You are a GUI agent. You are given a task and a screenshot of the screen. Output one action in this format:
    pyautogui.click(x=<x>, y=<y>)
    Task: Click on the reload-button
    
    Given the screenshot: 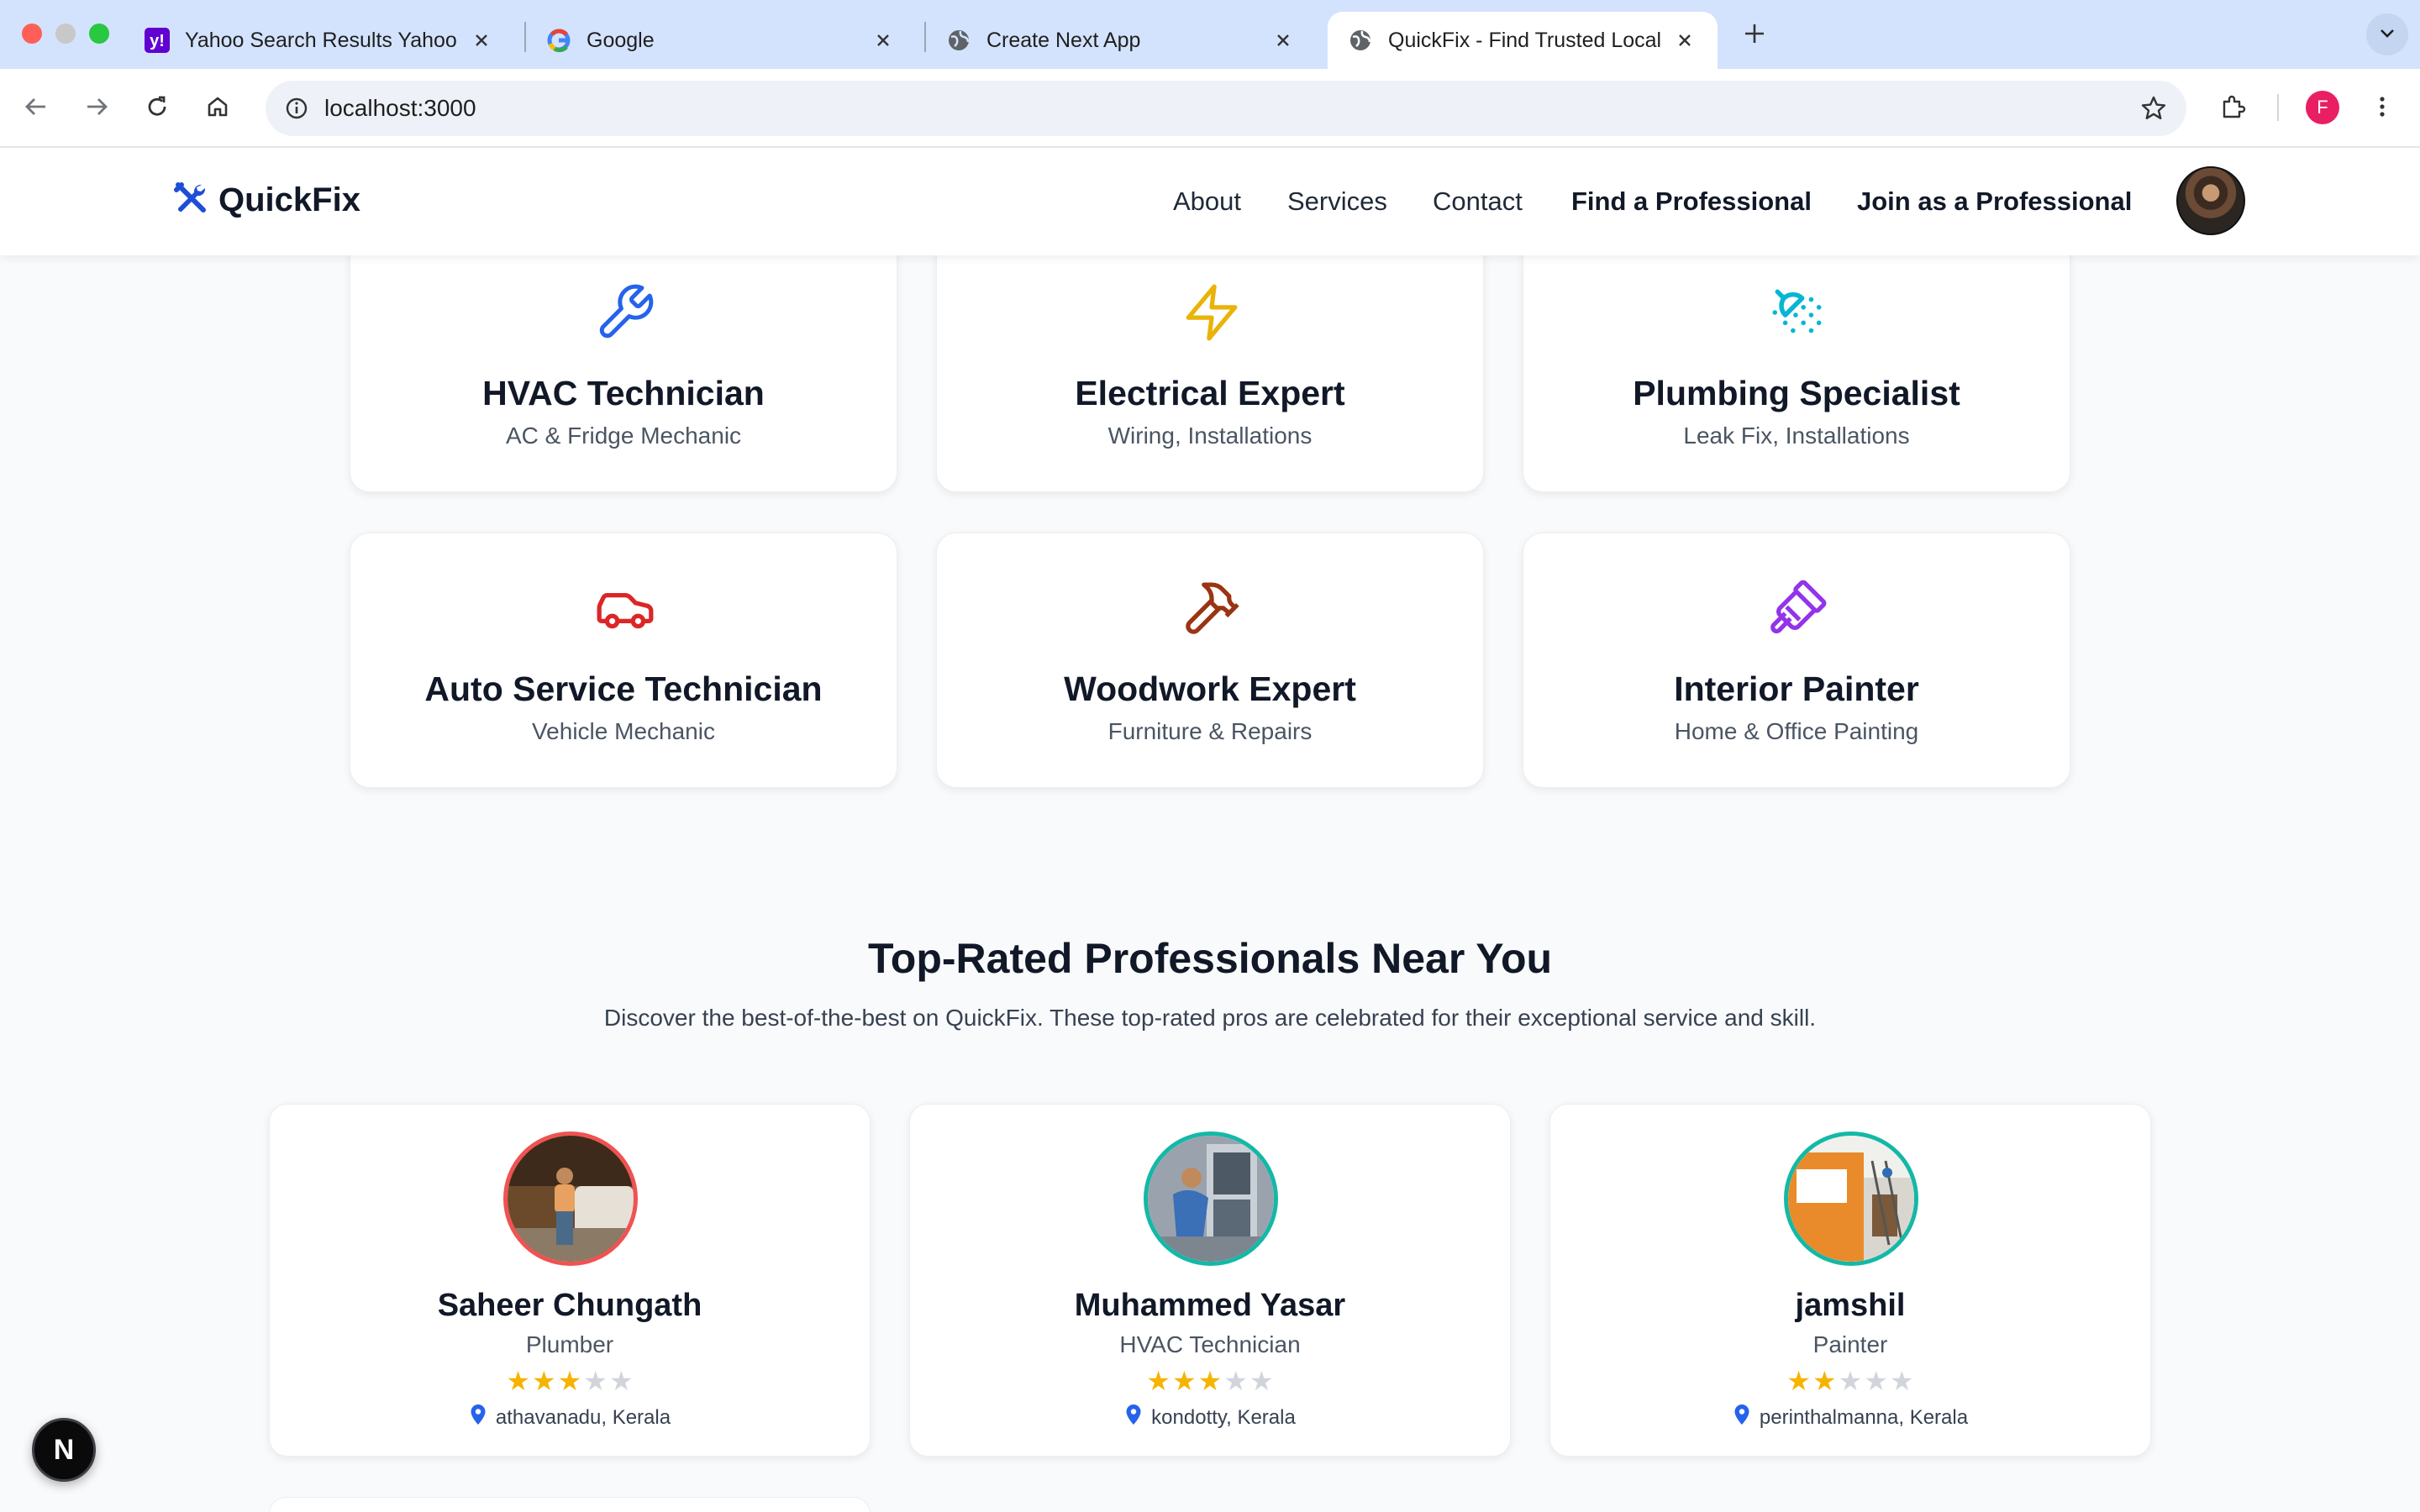 What is the action you would take?
    pyautogui.click(x=157, y=108)
    